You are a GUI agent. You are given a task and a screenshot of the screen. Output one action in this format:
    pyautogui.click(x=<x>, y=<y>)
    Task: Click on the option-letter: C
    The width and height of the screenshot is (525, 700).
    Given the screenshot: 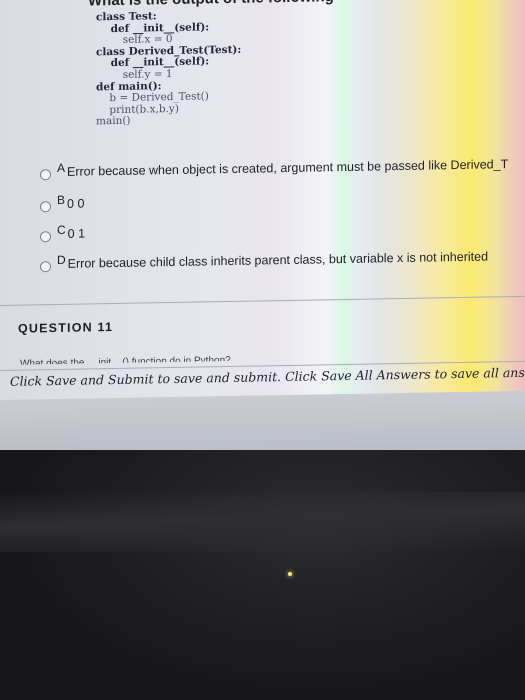 What is the action you would take?
    pyautogui.click(x=61, y=230)
    